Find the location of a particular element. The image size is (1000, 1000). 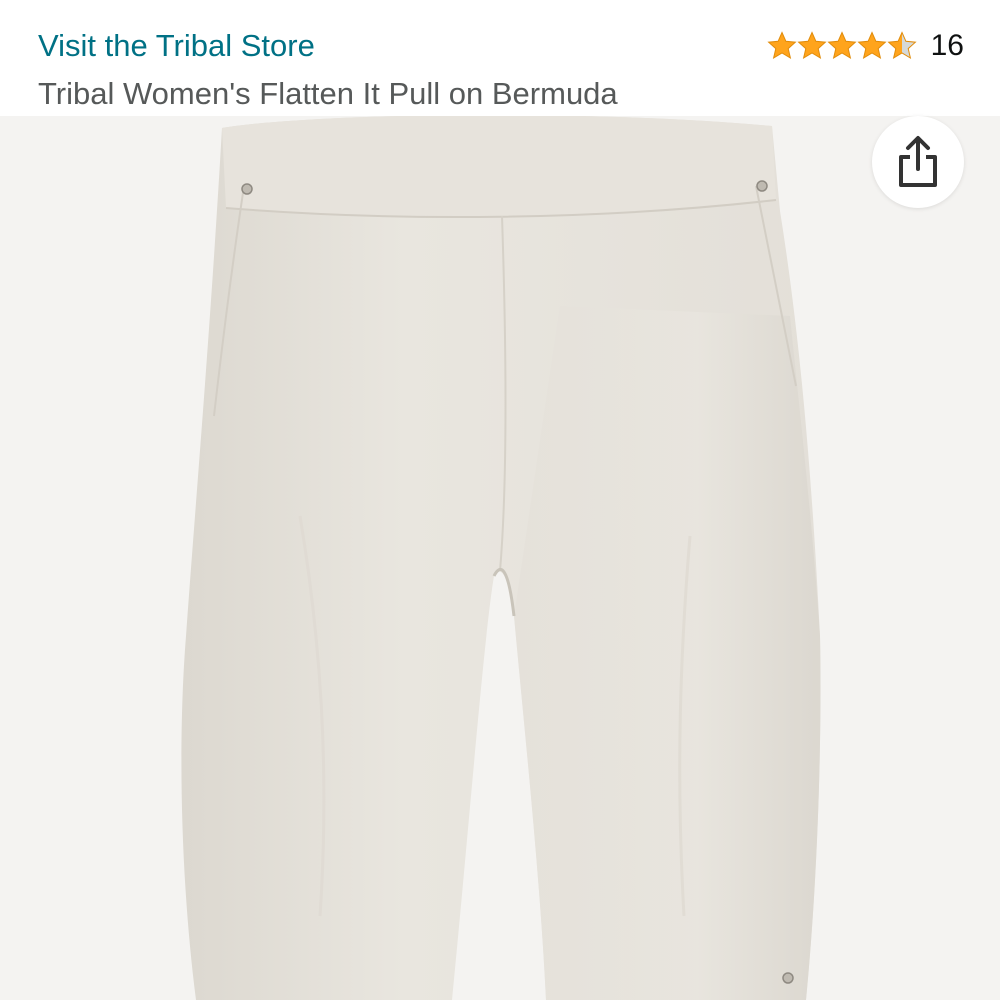

star-rating is located at coordinates (842, 46).